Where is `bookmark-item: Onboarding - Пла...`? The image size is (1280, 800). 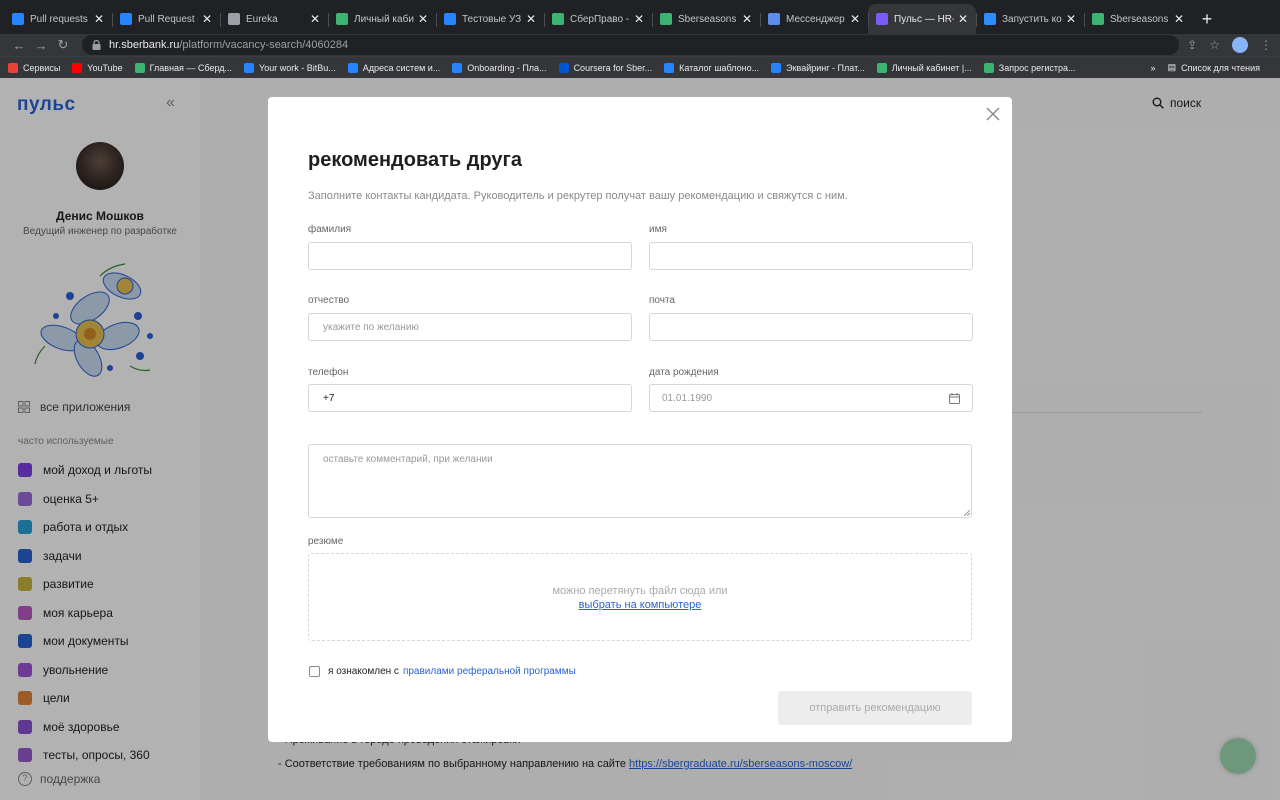
bookmark-item: Onboarding - Пла... is located at coordinates (499, 67).